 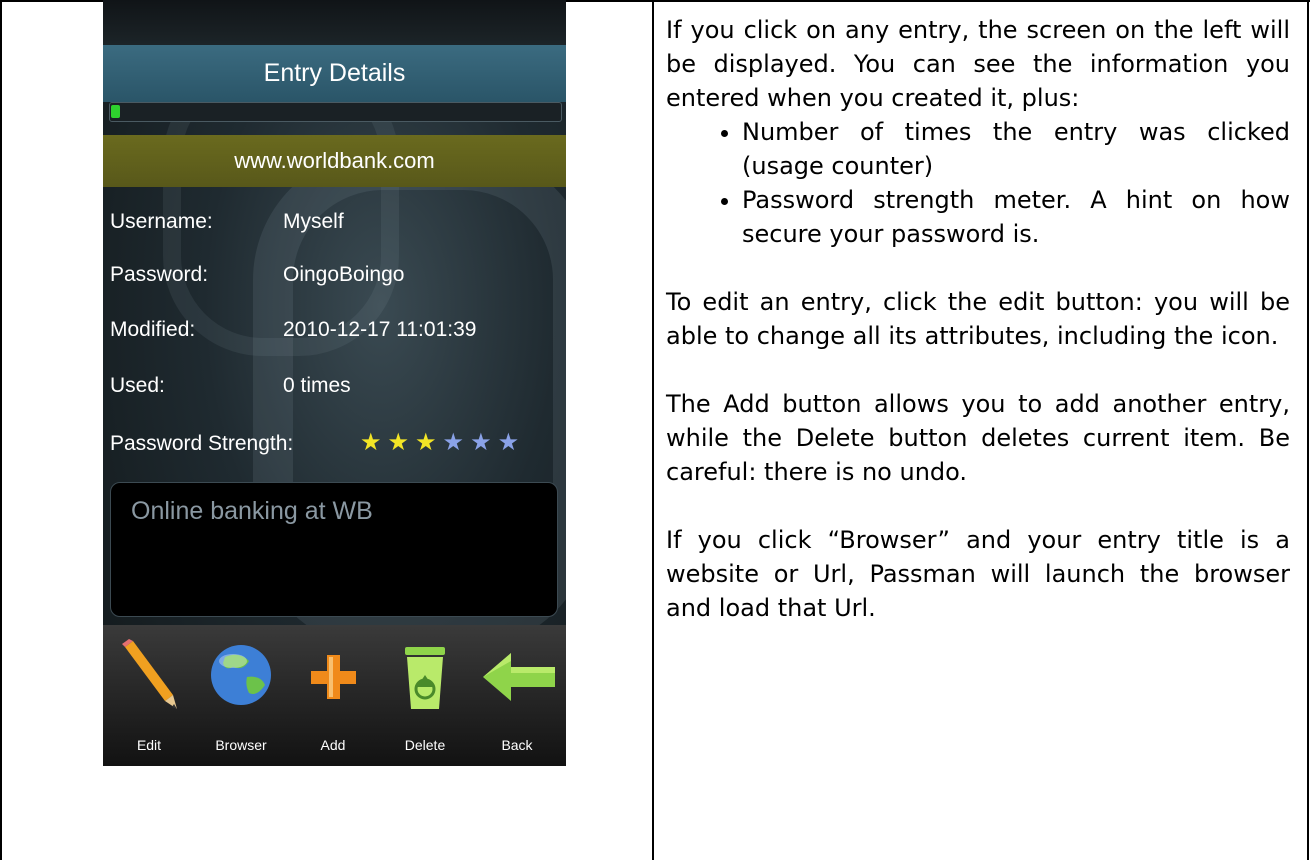 I want to click on add-button: Add, so click(x=333, y=695).